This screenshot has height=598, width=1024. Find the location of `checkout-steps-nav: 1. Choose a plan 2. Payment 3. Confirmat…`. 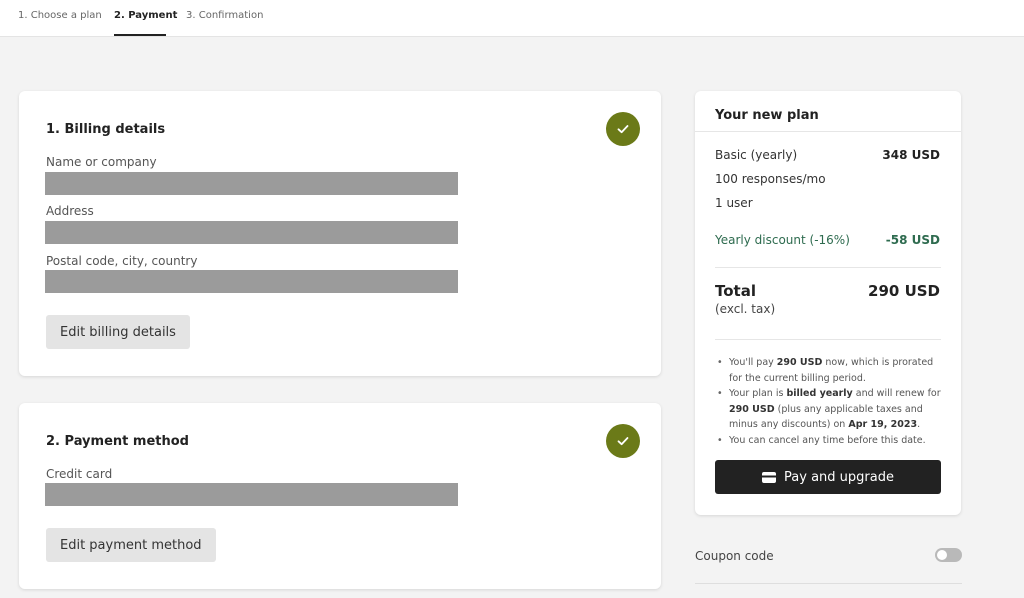

checkout-steps-nav: 1. Choose a plan 2. Payment 3. Confirmat… is located at coordinates (512, 18).